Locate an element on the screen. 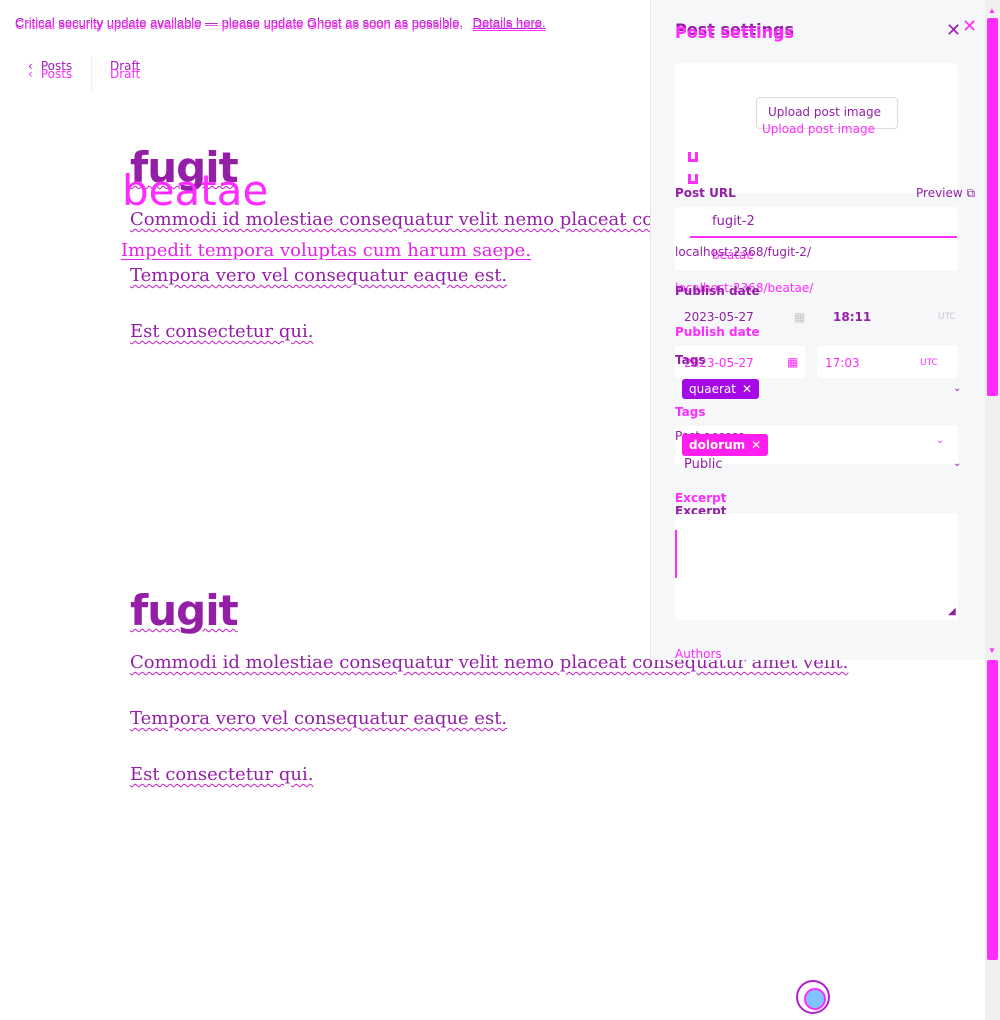 This screenshot has width=1000, height=1020. paragraph-3-duplicate: Est consectetur qui. is located at coordinates (221, 774).